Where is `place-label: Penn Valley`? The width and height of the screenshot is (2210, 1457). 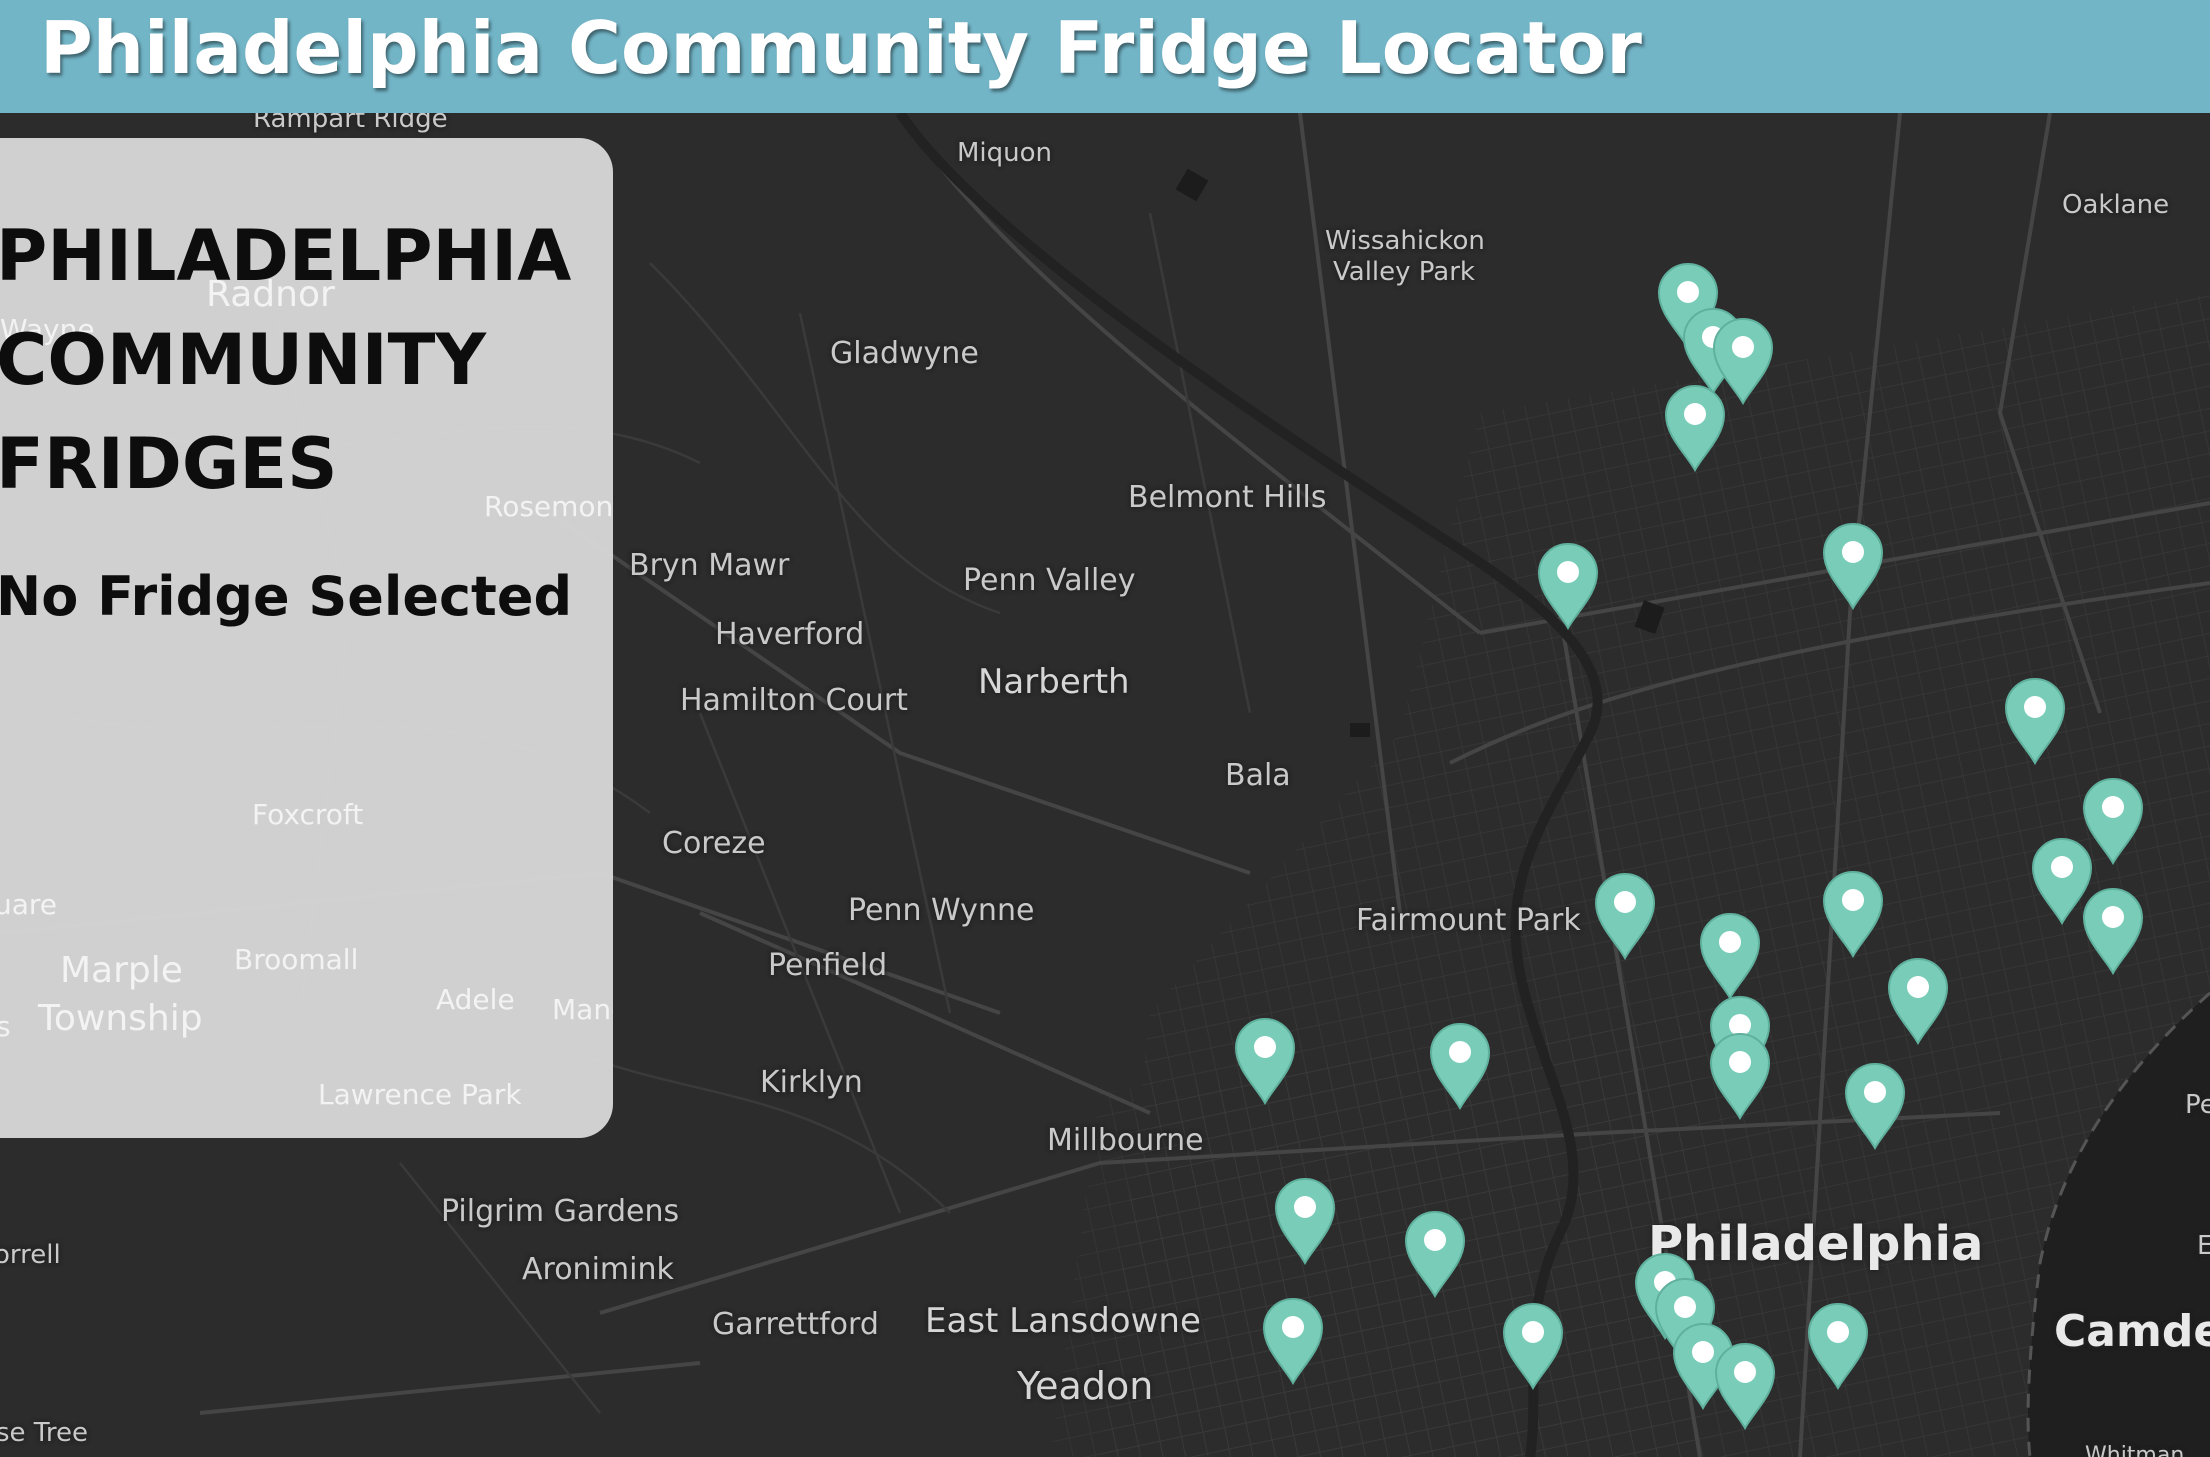 place-label: Penn Valley is located at coordinates (1049, 580).